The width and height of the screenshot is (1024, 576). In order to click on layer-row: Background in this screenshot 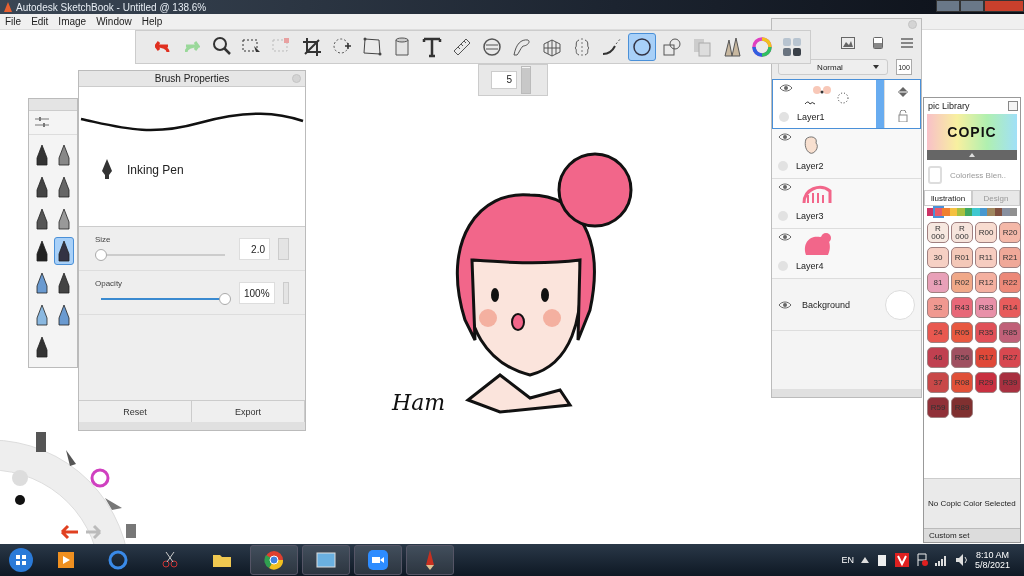, I will do `click(846, 305)`.